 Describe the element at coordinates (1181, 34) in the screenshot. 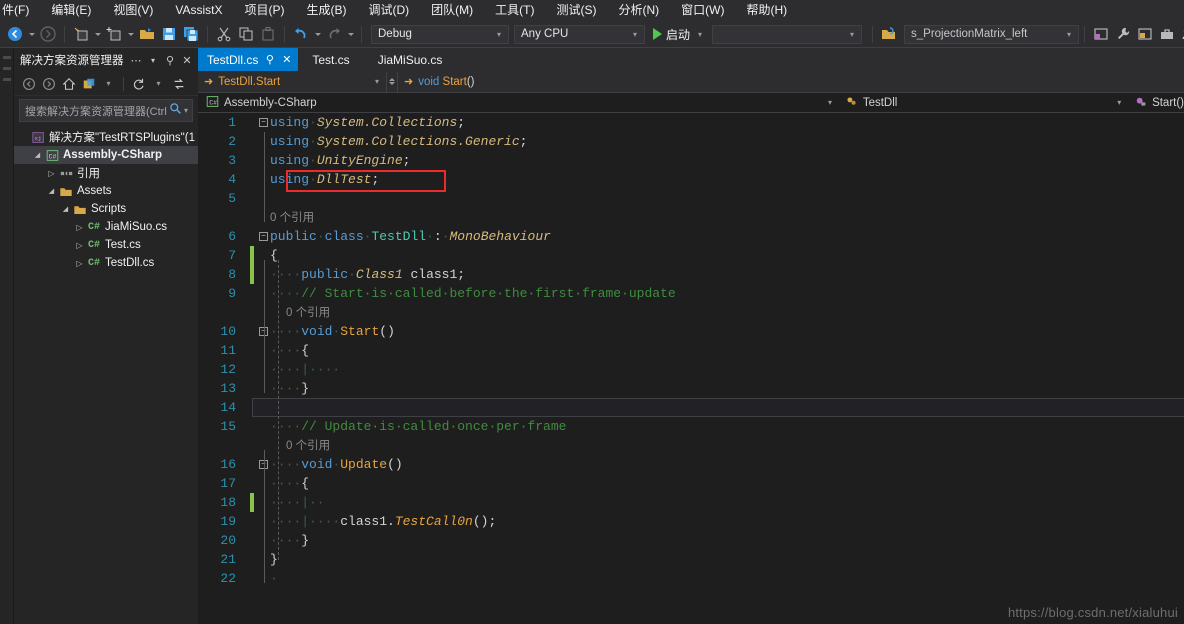

I see `team-explorer-icon` at that location.